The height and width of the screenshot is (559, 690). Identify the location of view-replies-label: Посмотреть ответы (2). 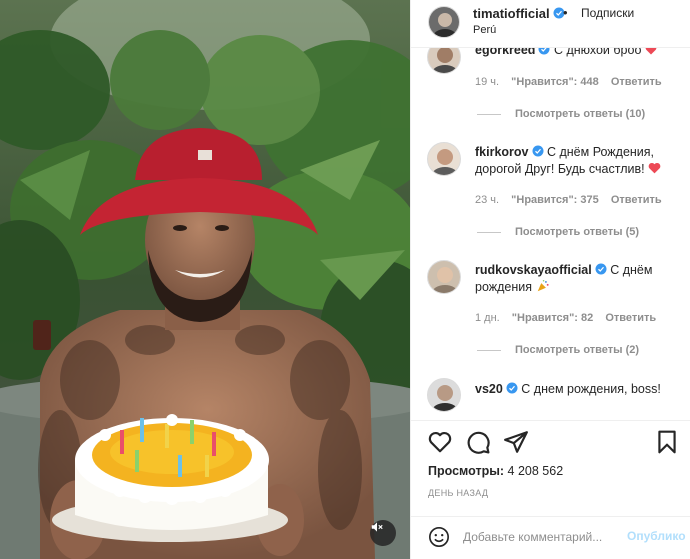
(577, 350).